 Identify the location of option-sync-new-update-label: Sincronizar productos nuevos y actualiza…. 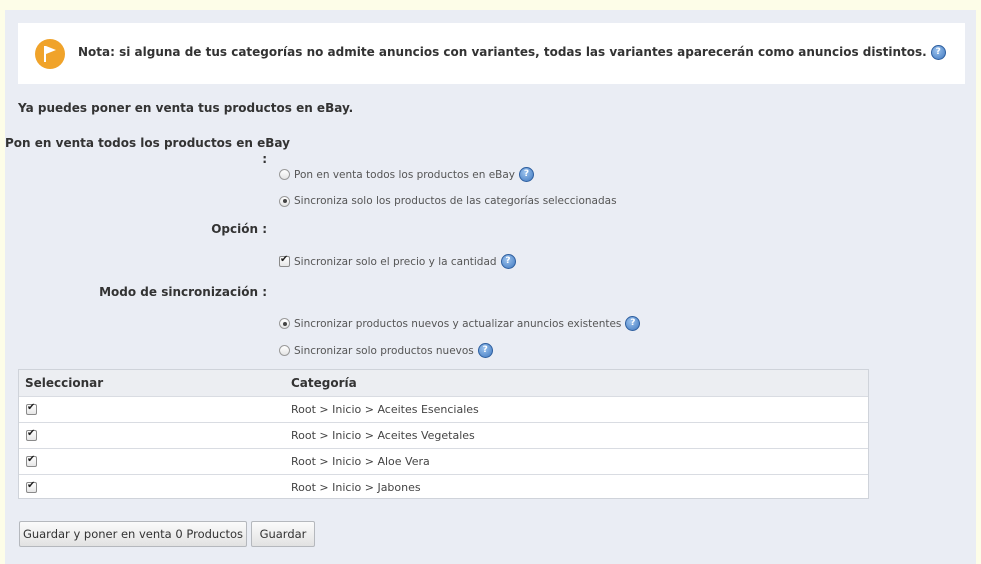
(458, 323).